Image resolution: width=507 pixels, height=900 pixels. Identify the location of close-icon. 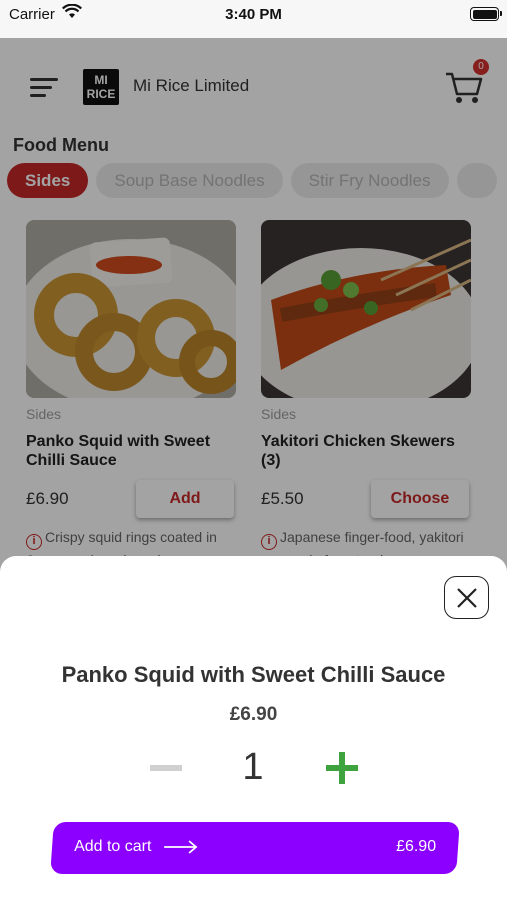
(467, 598).